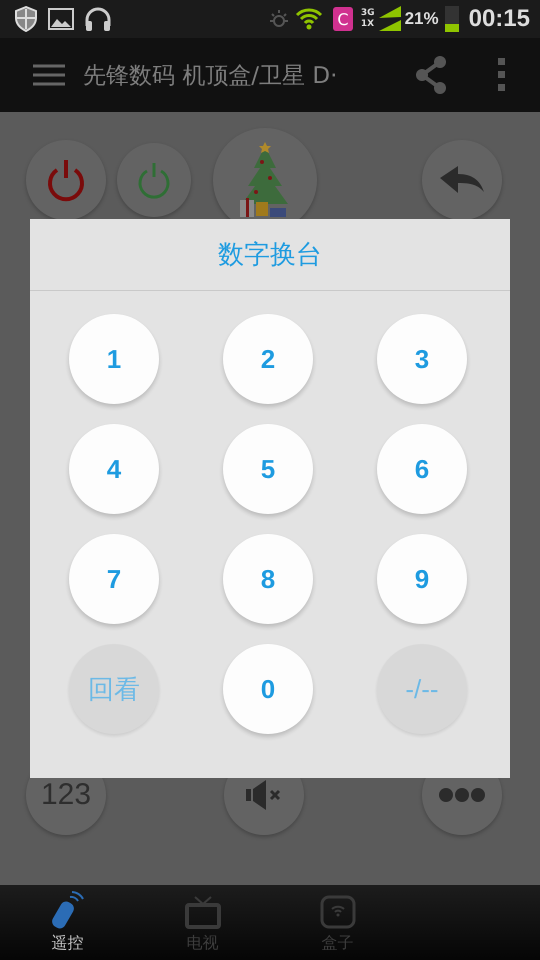  What do you see at coordinates (49, 75) in the screenshot?
I see `menu-icon` at bounding box center [49, 75].